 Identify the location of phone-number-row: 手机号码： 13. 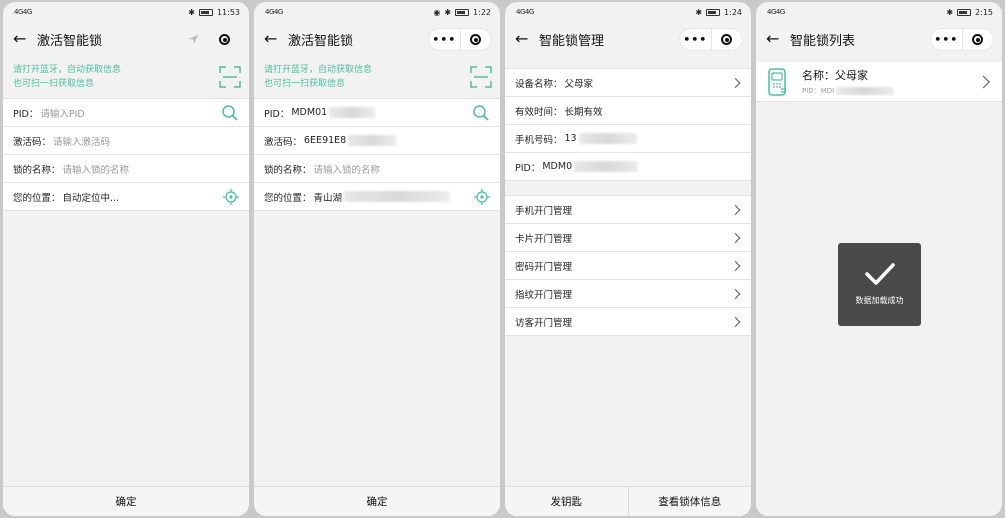
(628, 139).